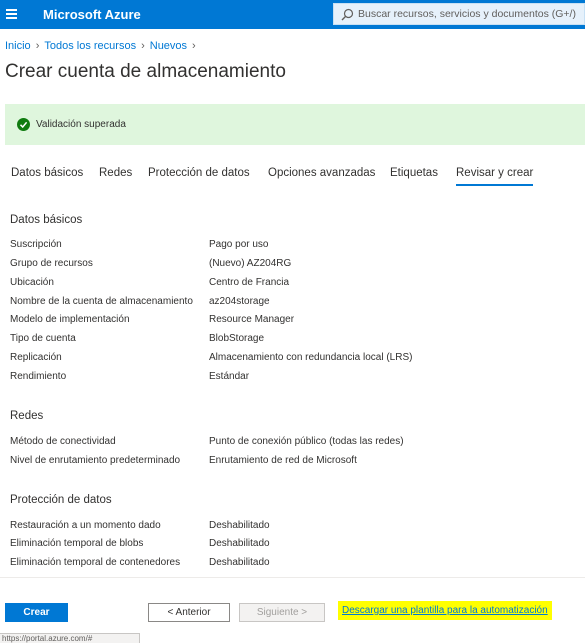 Image resolution: width=585 pixels, height=643 pixels. I want to click on brand-title: Microsoft Azure, so click(92, 14).